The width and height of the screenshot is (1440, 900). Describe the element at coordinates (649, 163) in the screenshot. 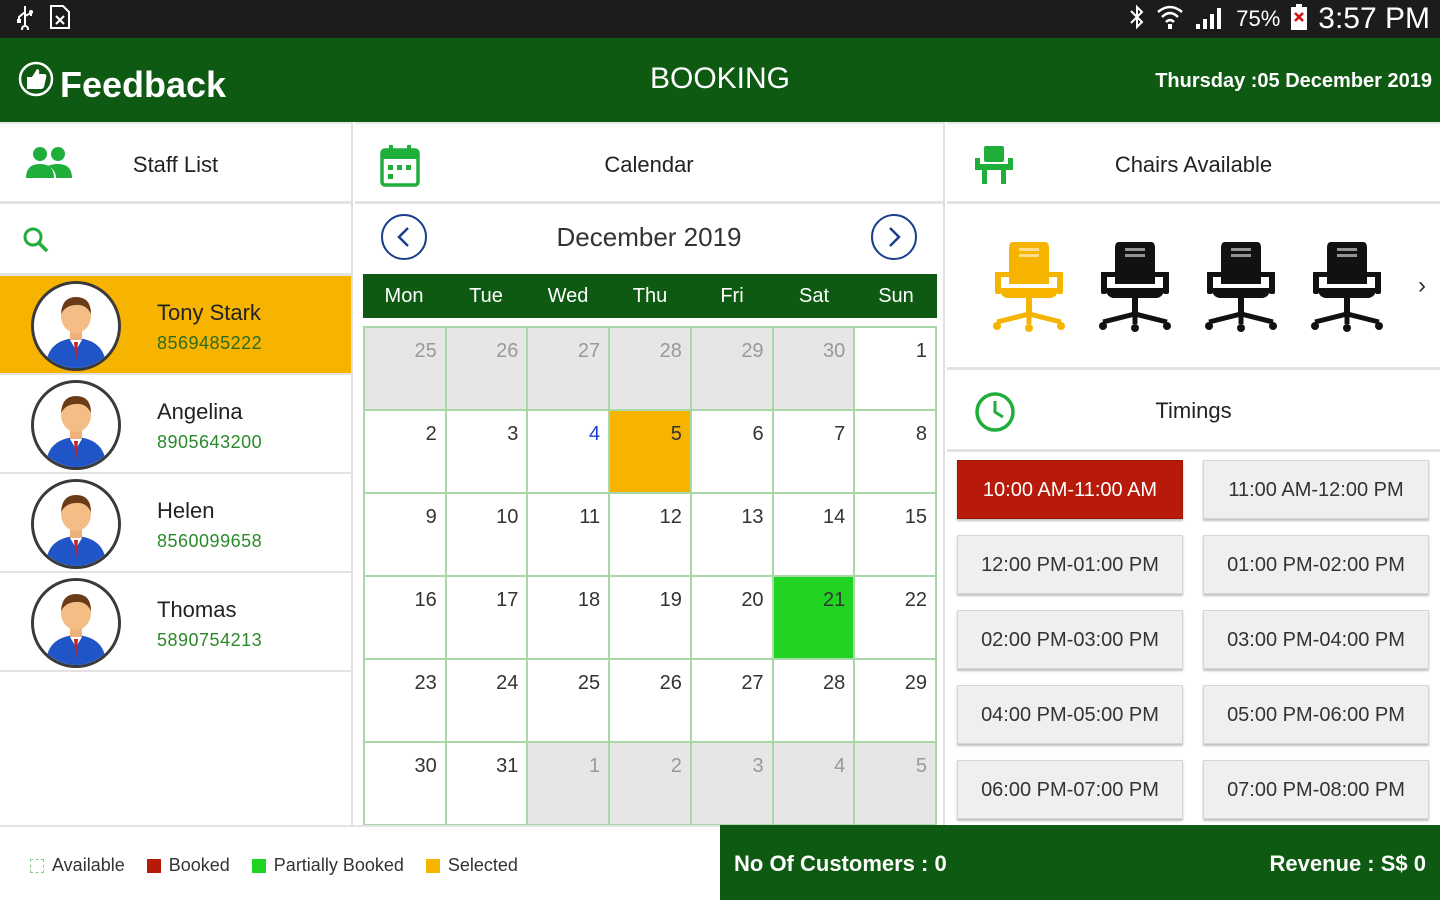

I see `calendar-header: Calendar` at that location.